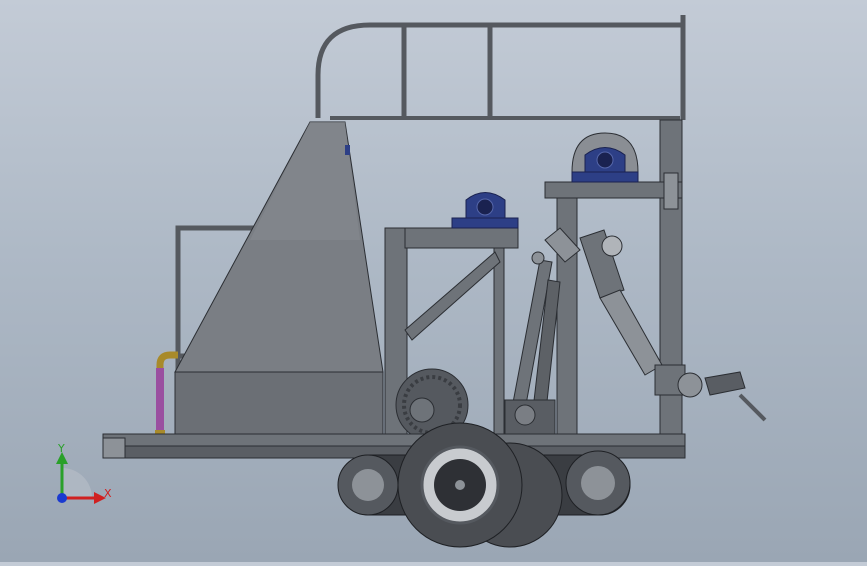 The image size is (867, 566). Describe the element at coordinates (605, 157) in the screenshot. I see `bearing-upper` at that location.